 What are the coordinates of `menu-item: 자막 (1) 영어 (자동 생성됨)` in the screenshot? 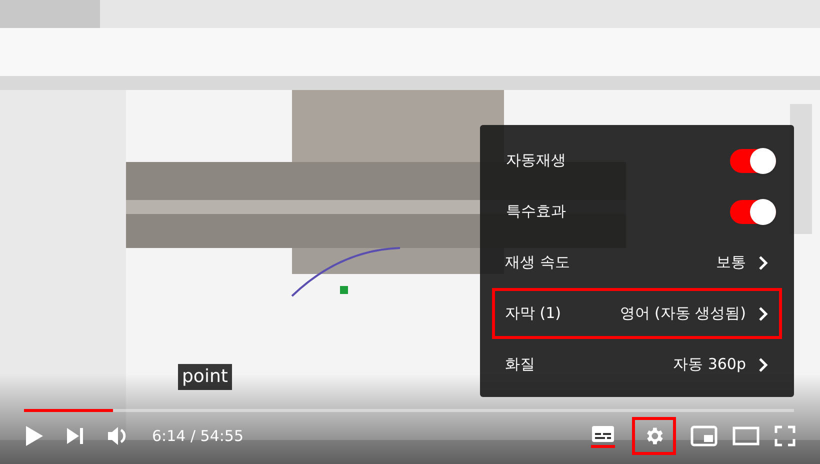 It's located at (637, 313).